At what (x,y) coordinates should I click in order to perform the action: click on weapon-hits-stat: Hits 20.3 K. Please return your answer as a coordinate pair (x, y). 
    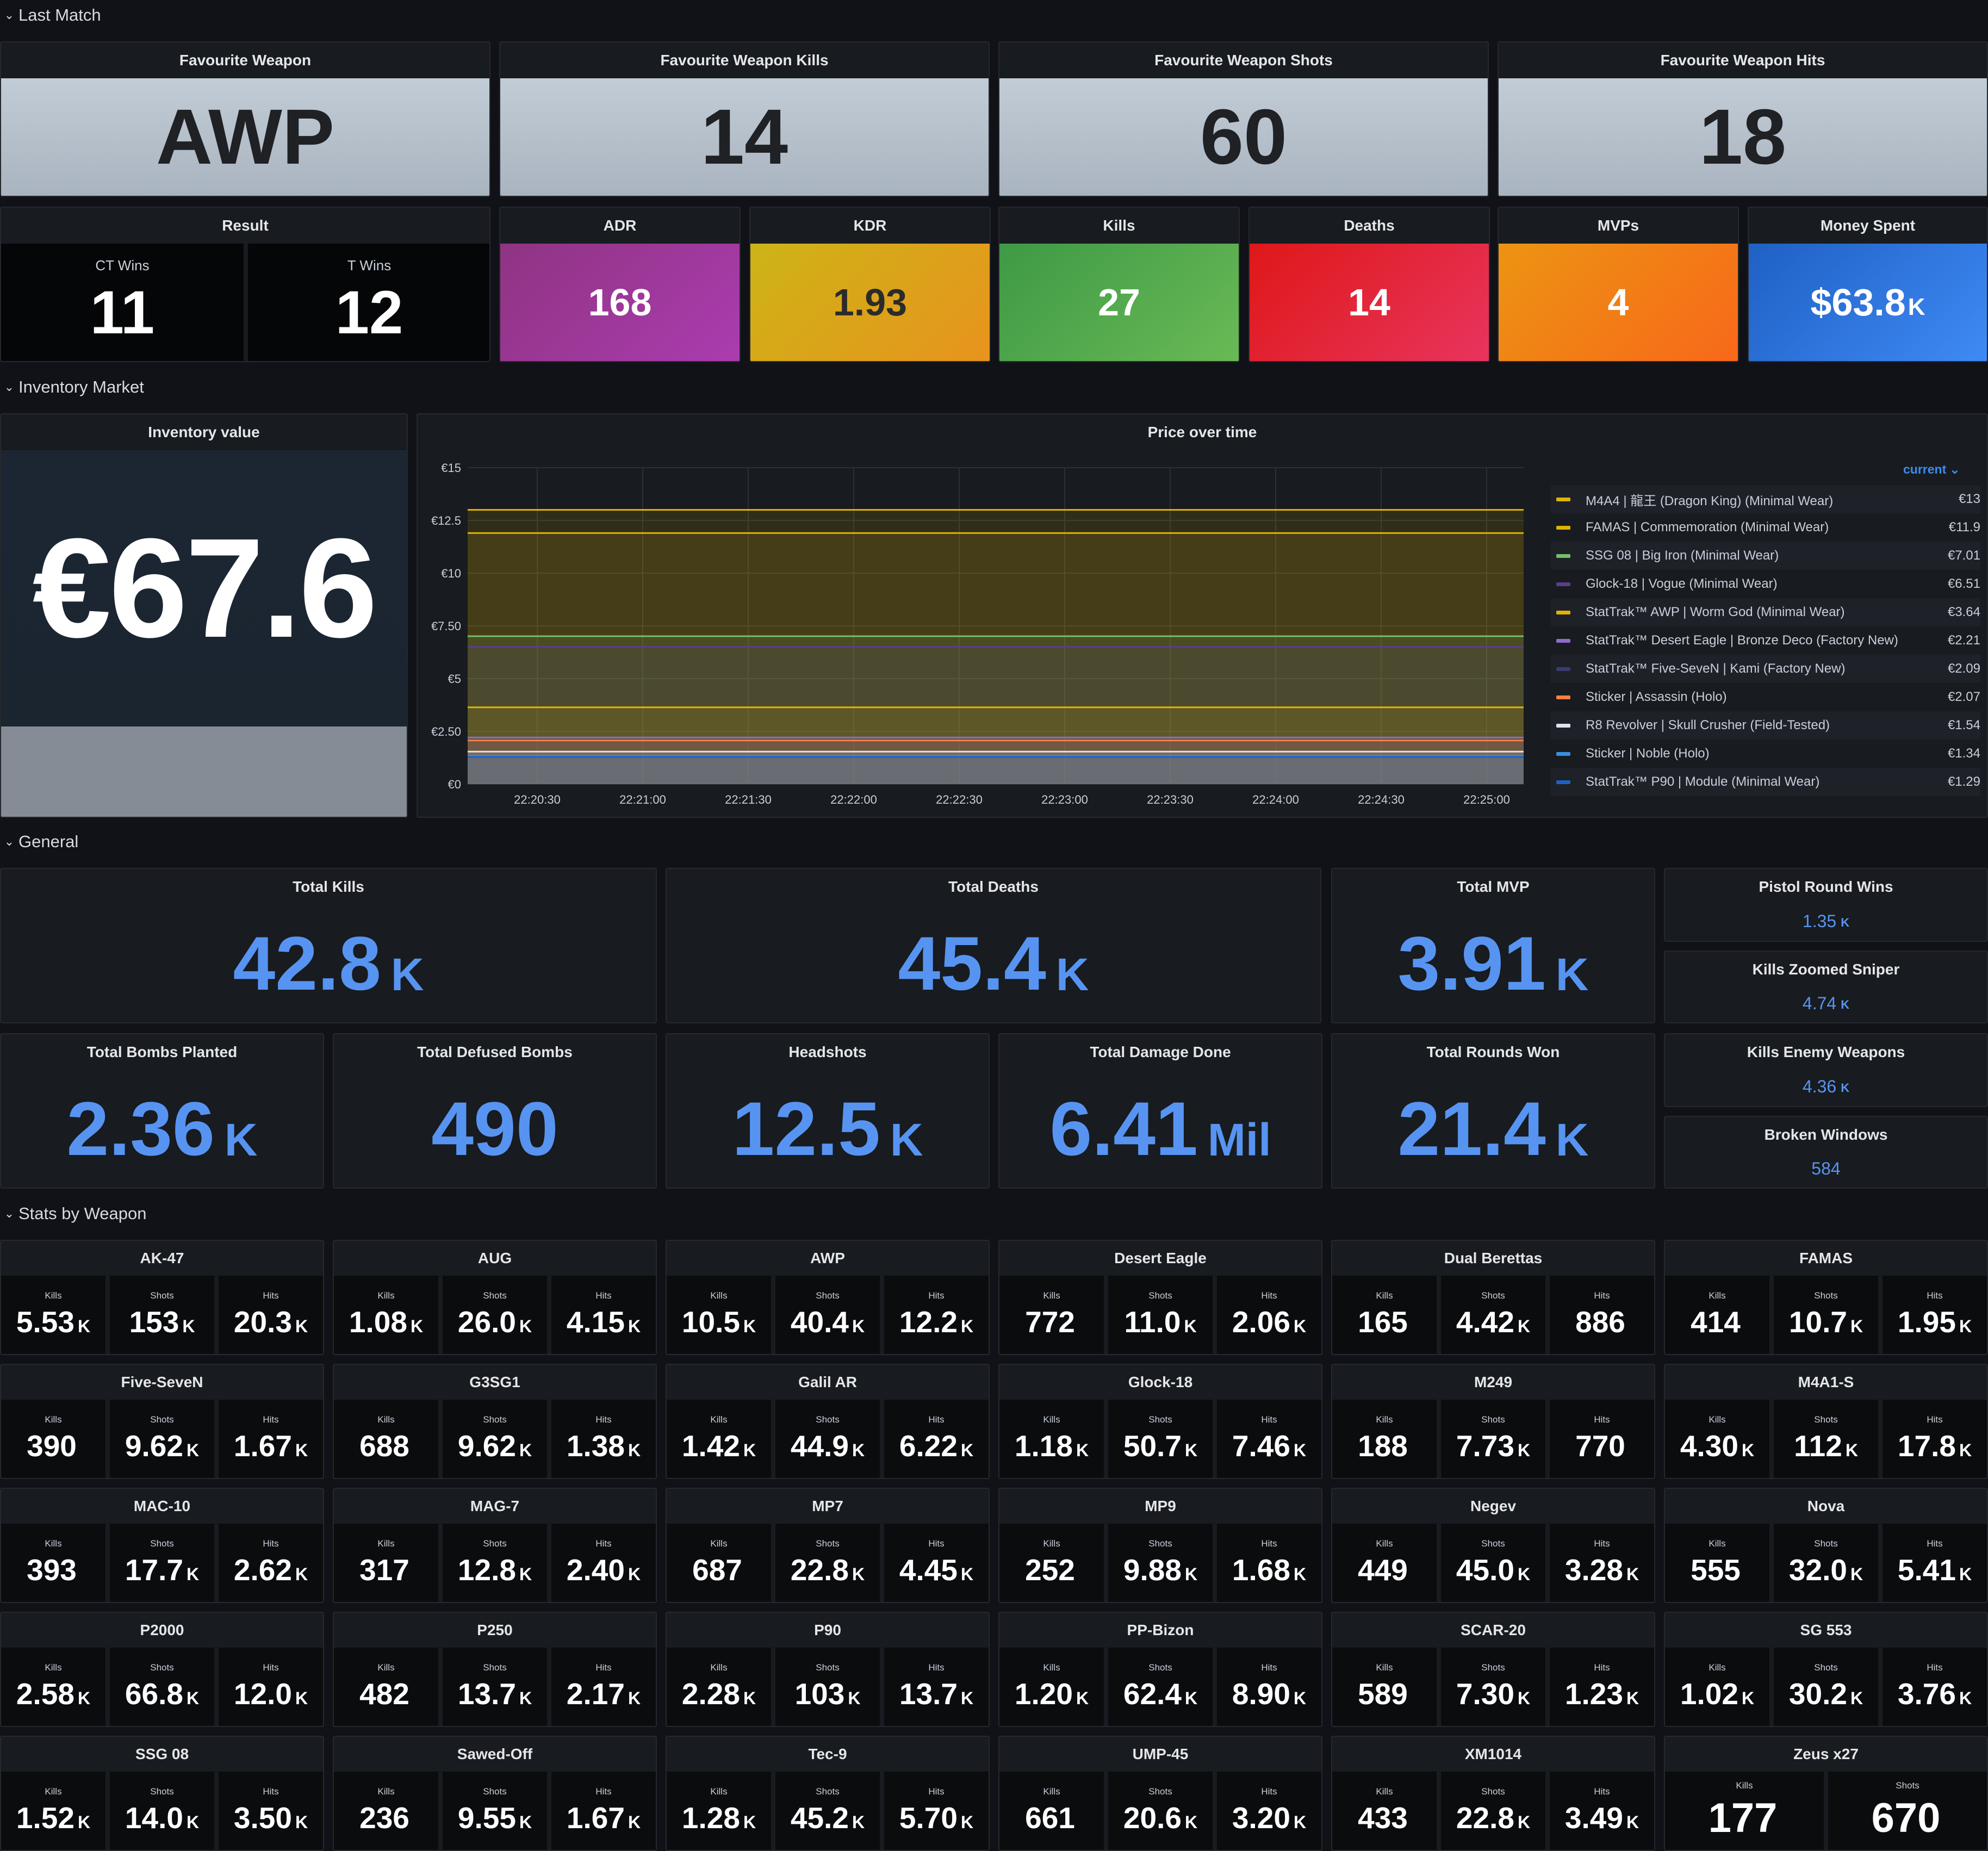
    Looking at the image, I should click on (271, 1315).